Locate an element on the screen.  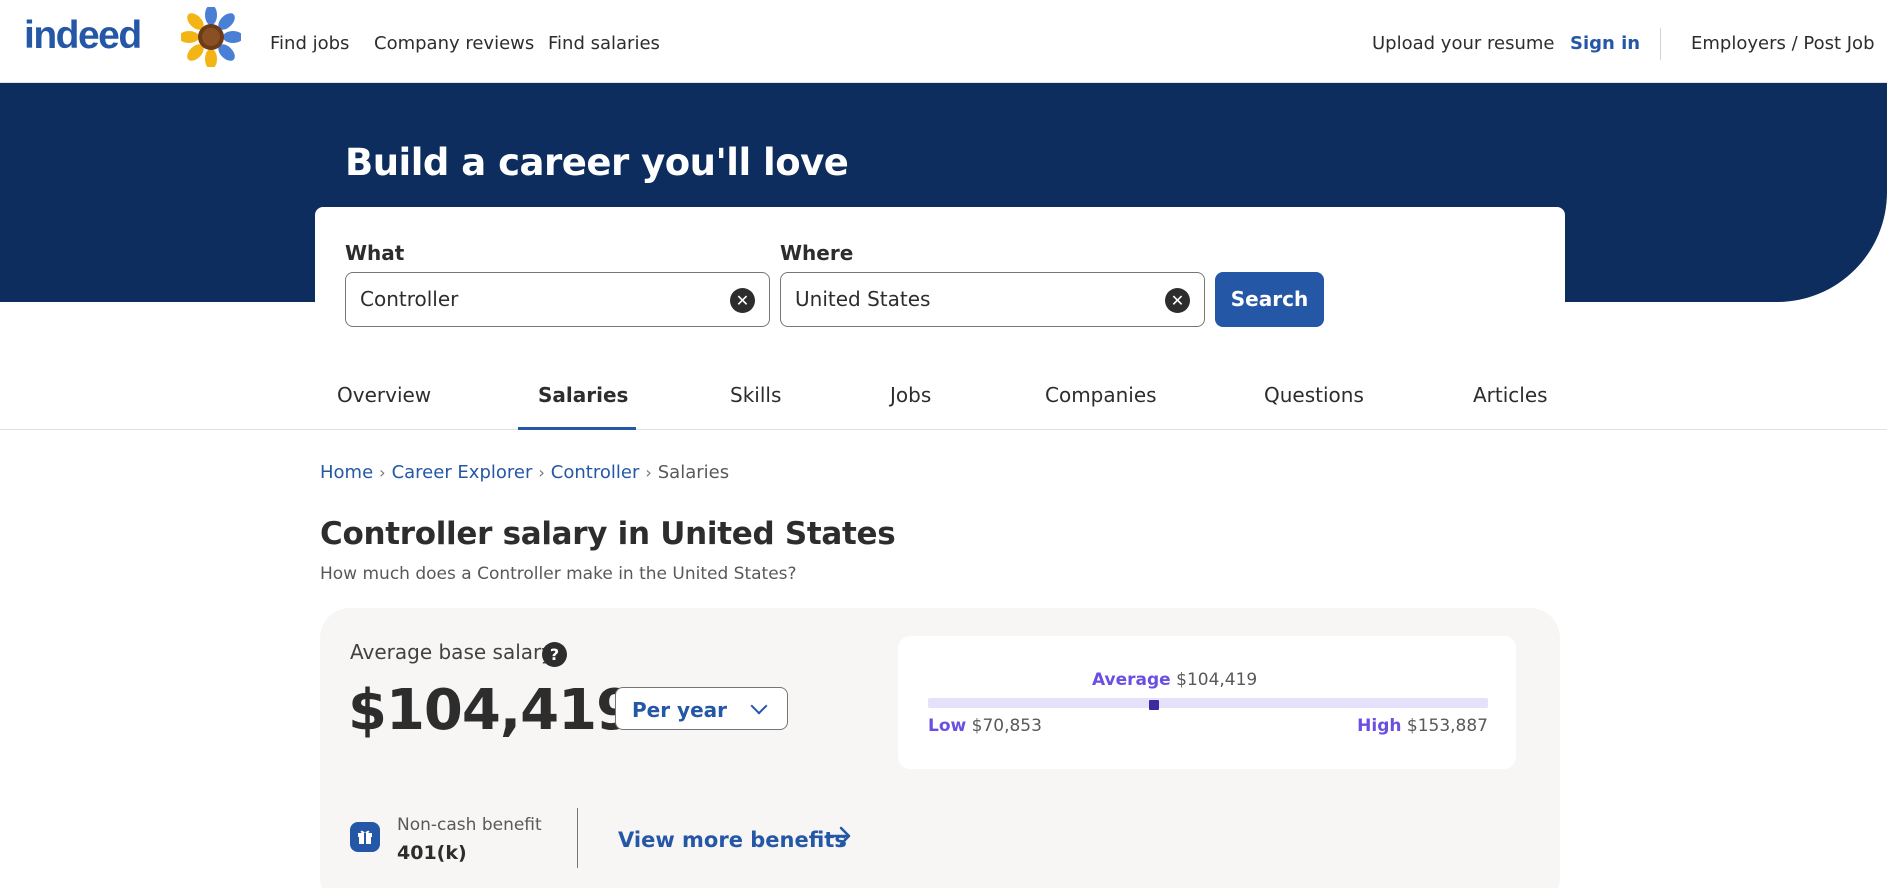
tab-companies: Companies is located at coordinates (1101, 395).